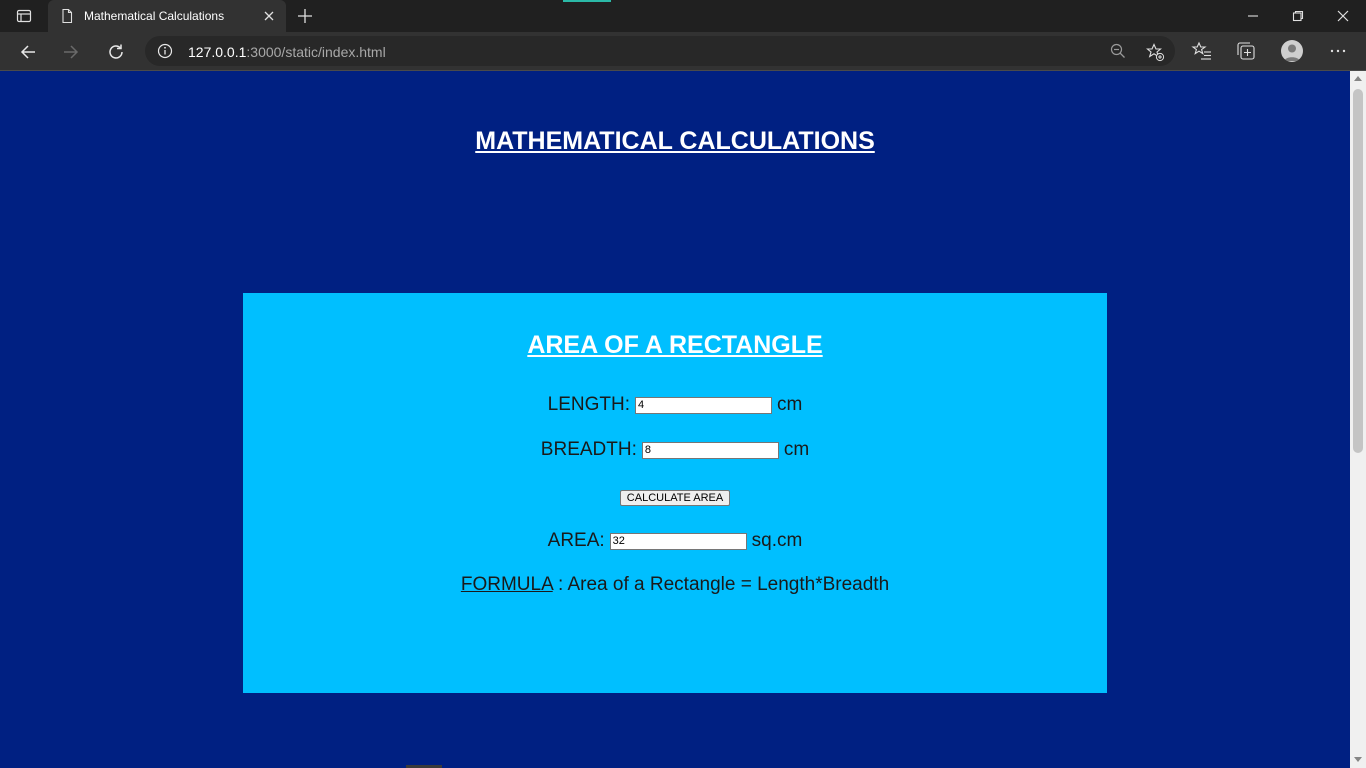  I want to click on formula-key: FORMULA, so click(506, 584).